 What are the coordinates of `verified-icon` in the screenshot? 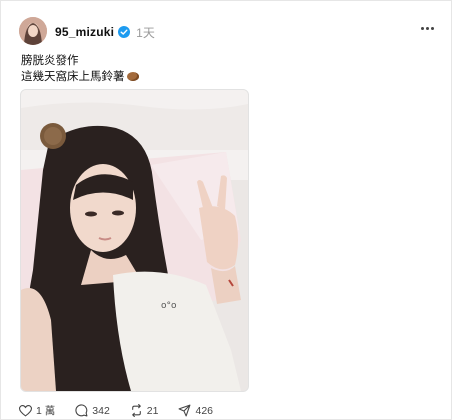 It's located at (124, 32).